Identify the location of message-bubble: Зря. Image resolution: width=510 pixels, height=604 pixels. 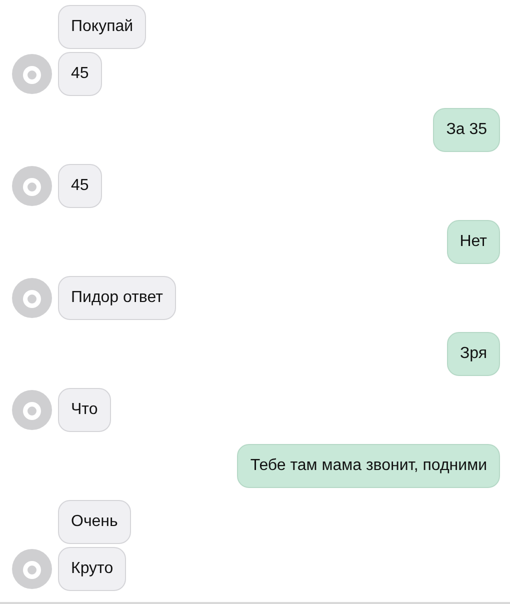
(473, 354).